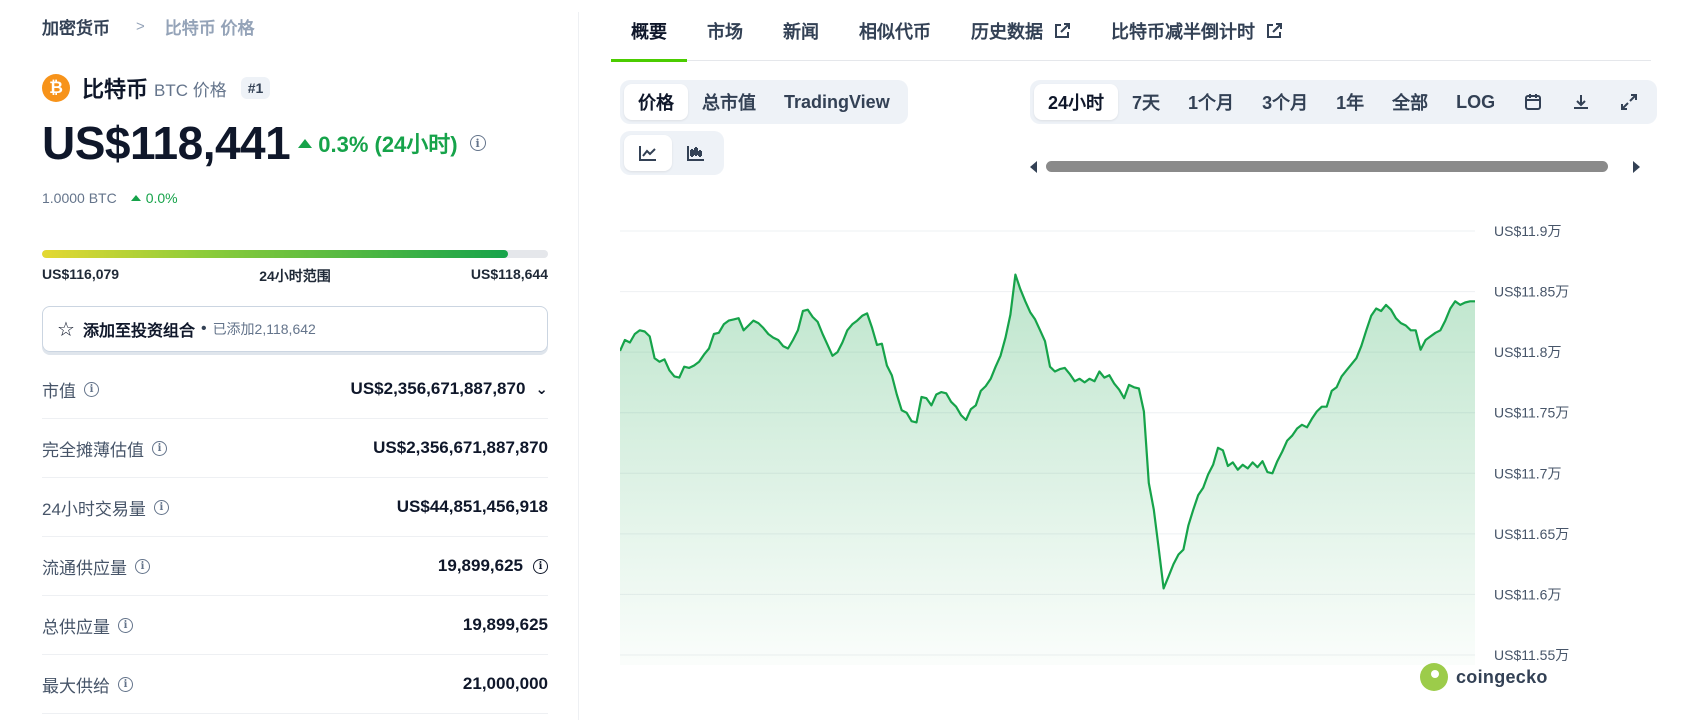 This screenshot has height=720, width=1685. I want to click on price-row: US$118,441 0.3% (24小时) i, so click(264, 143).